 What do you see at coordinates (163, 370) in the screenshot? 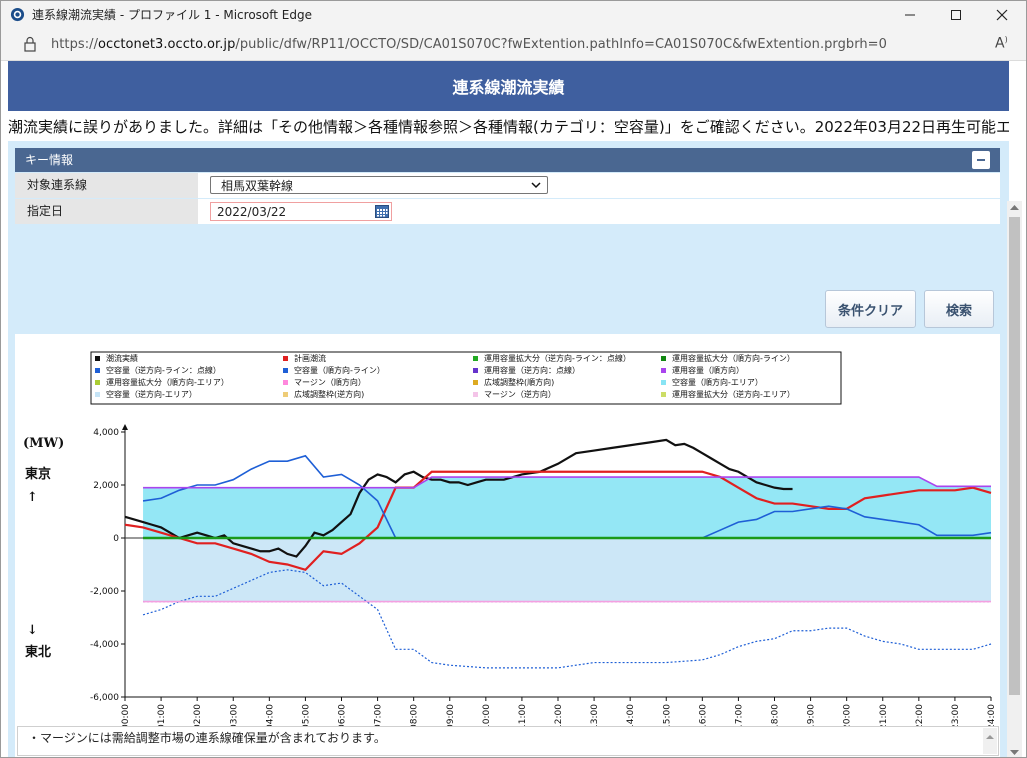
I see `legend-label: 空容量（逆方向-ライン：点線）` at bounding box center [163, 370].